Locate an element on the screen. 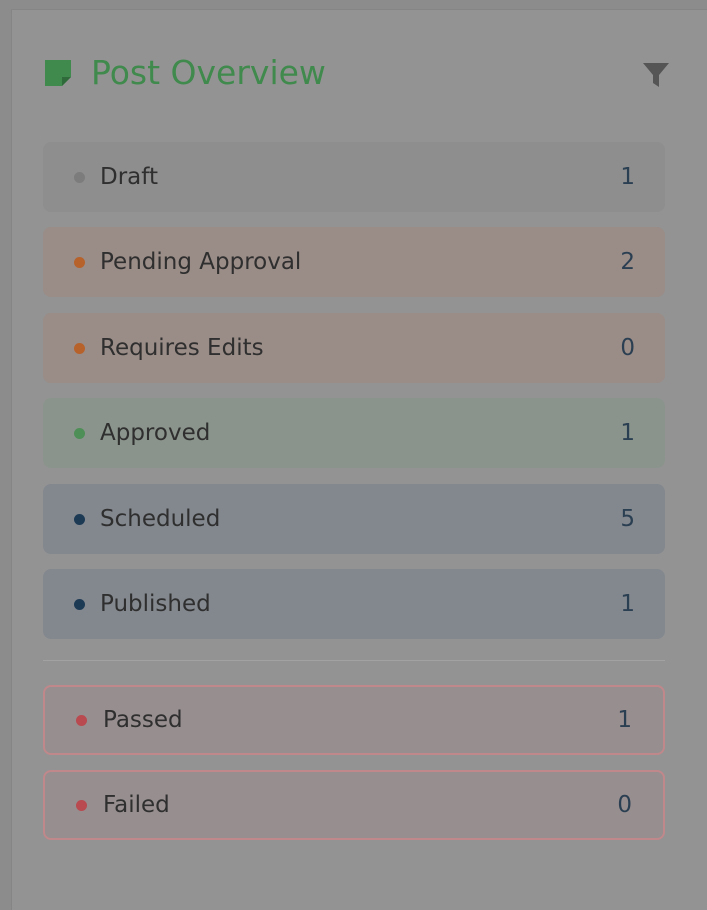  status-label: Scheduled is located at coordinates (160, 519).